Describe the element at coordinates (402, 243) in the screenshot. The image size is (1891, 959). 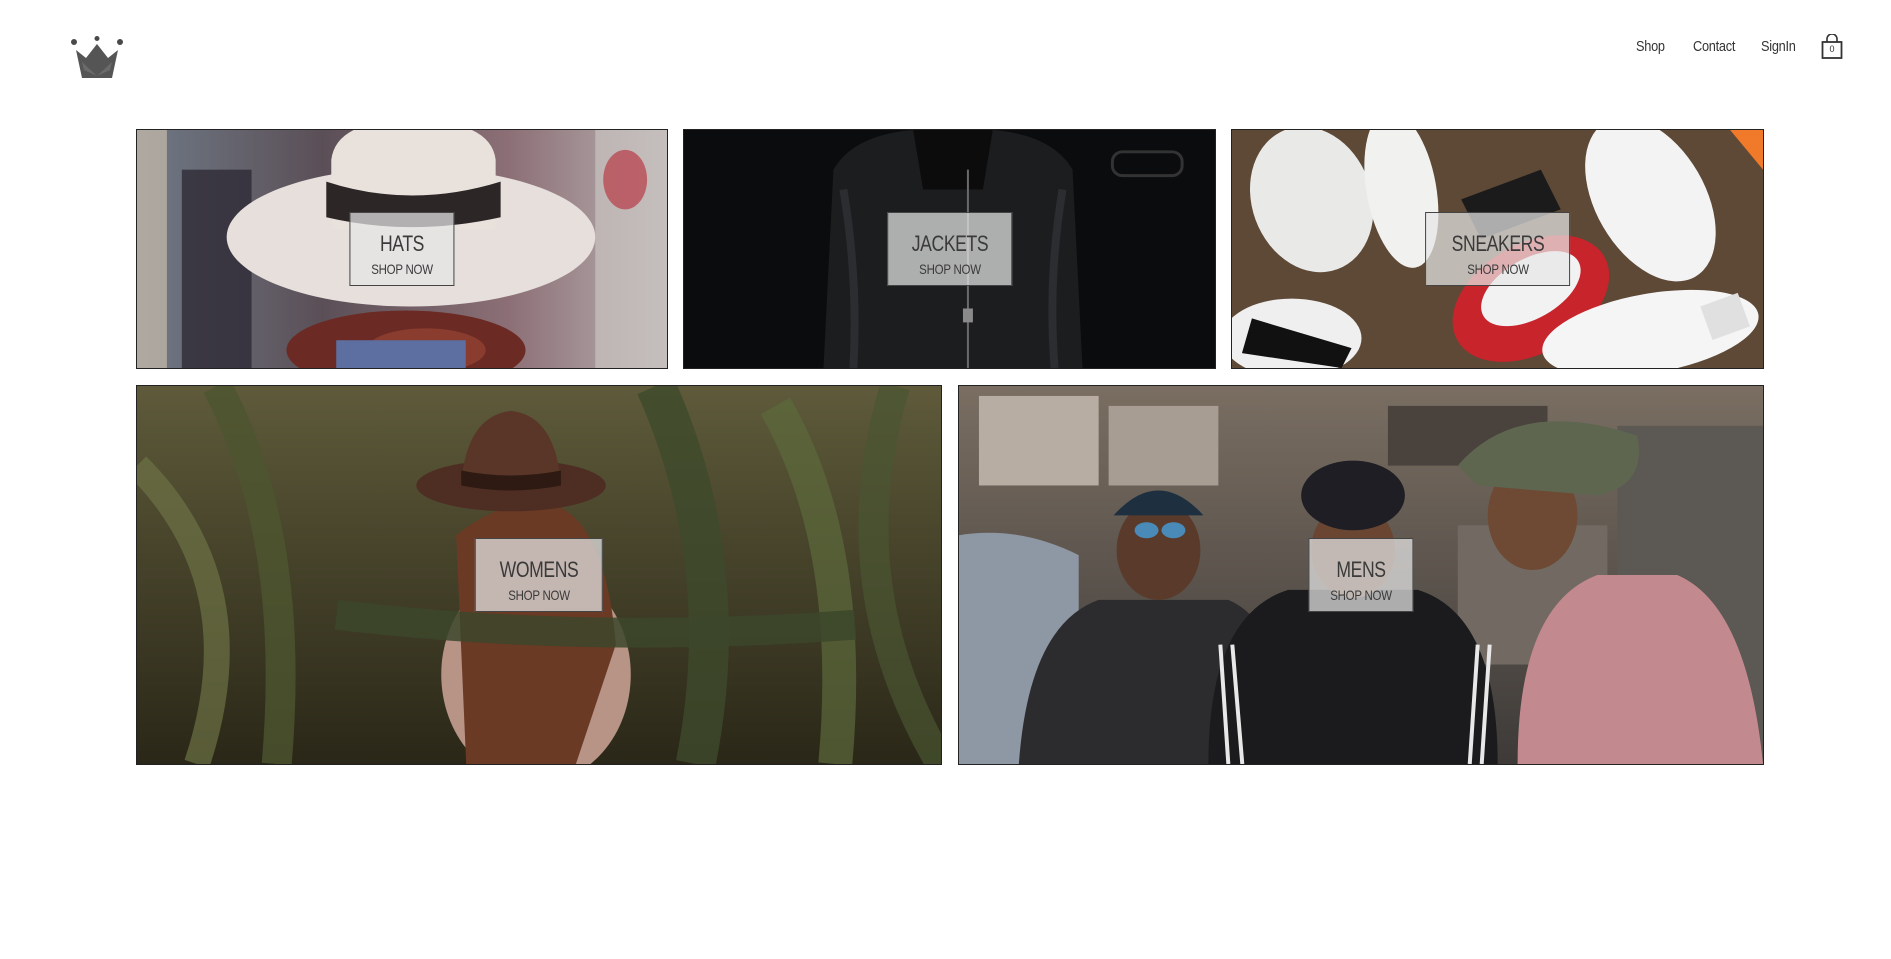
I see `category-title: HATS` at that location.